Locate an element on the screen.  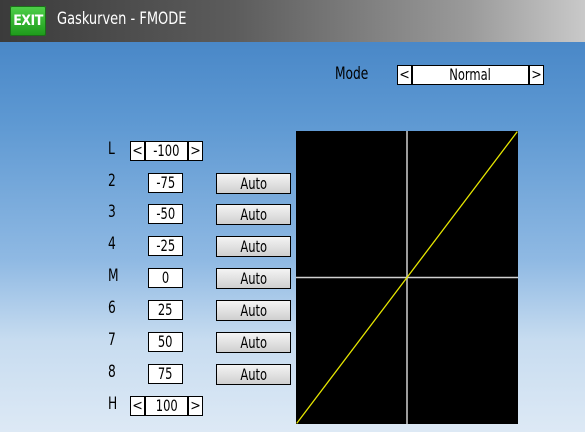
point-value-field: -25 is located at coordinates (165, 246).